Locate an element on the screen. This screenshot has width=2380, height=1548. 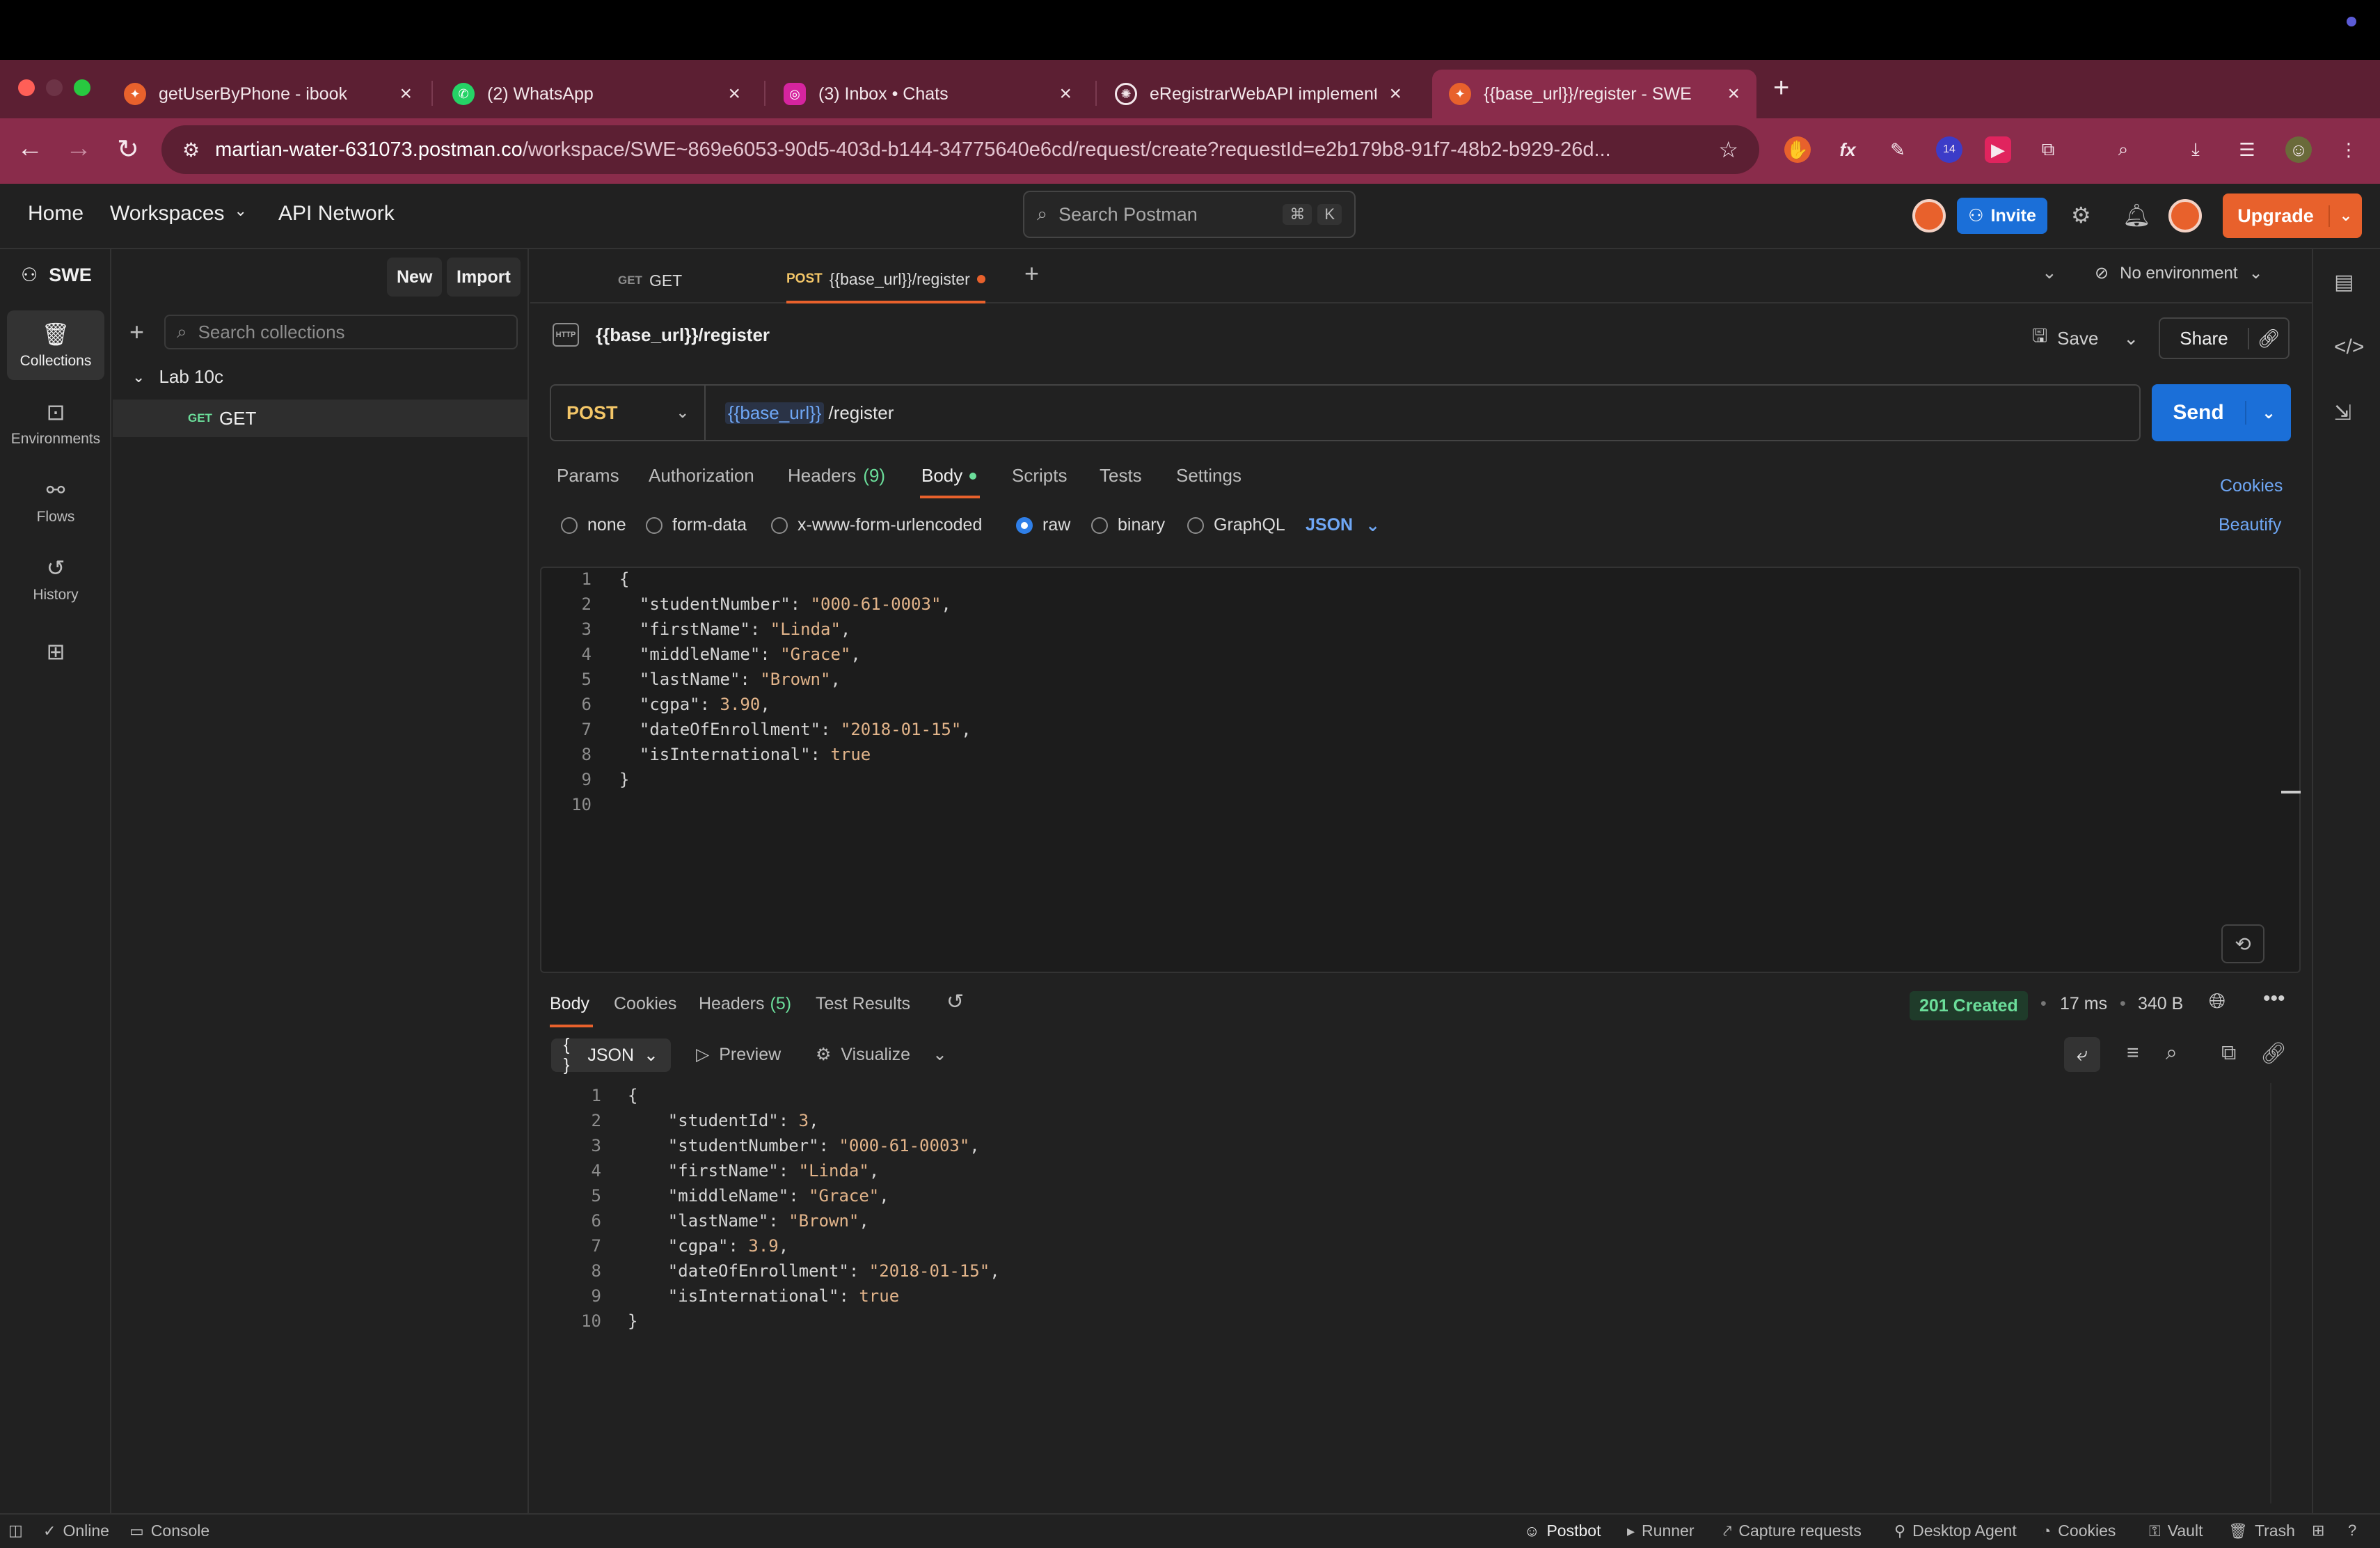
body-mode-raw: raw is located at coordinates (1043, 525).